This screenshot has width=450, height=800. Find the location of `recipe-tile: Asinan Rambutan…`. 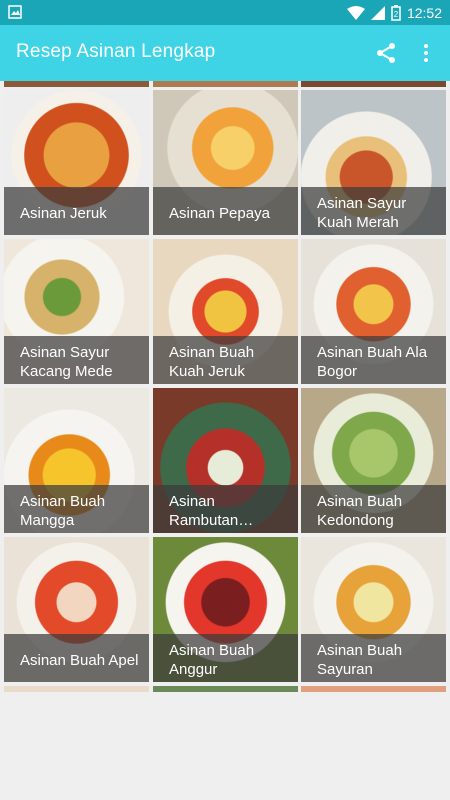

recipe-tile: Asinan Rambutan… is located at coordinates (225, 460).